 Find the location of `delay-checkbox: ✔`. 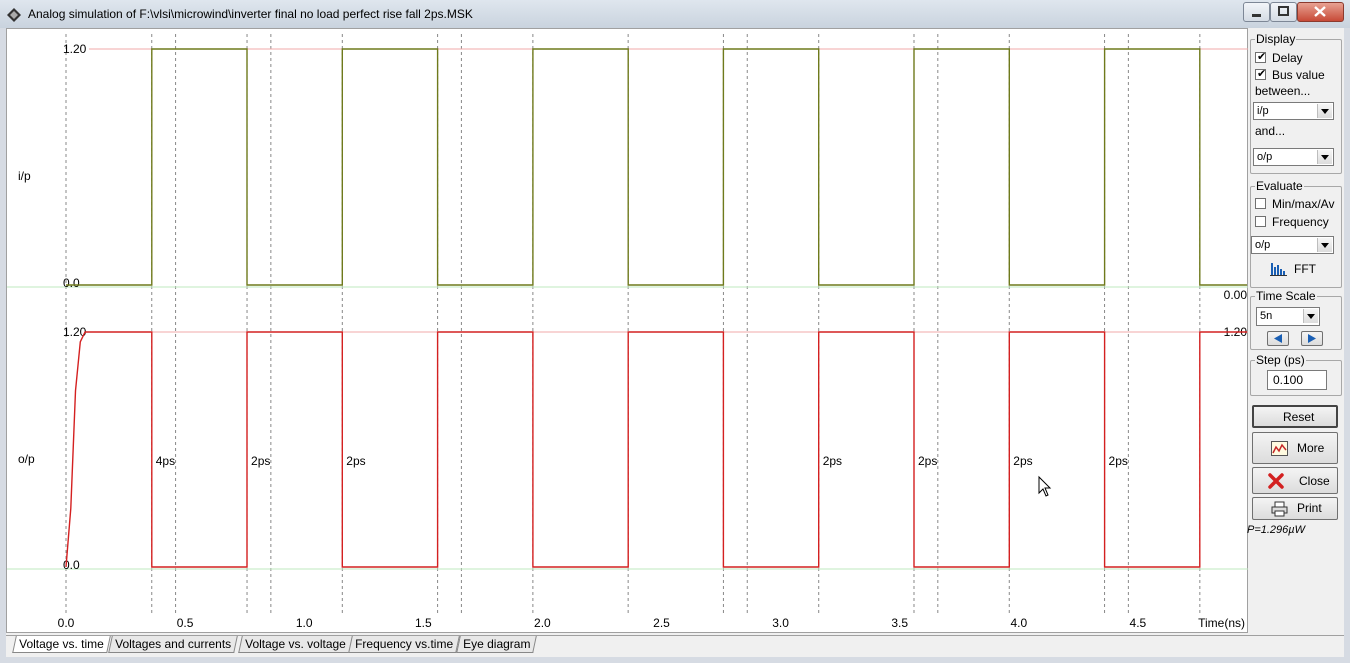

delay-checkbox: ✔ is located at coordinates (1261, 57).